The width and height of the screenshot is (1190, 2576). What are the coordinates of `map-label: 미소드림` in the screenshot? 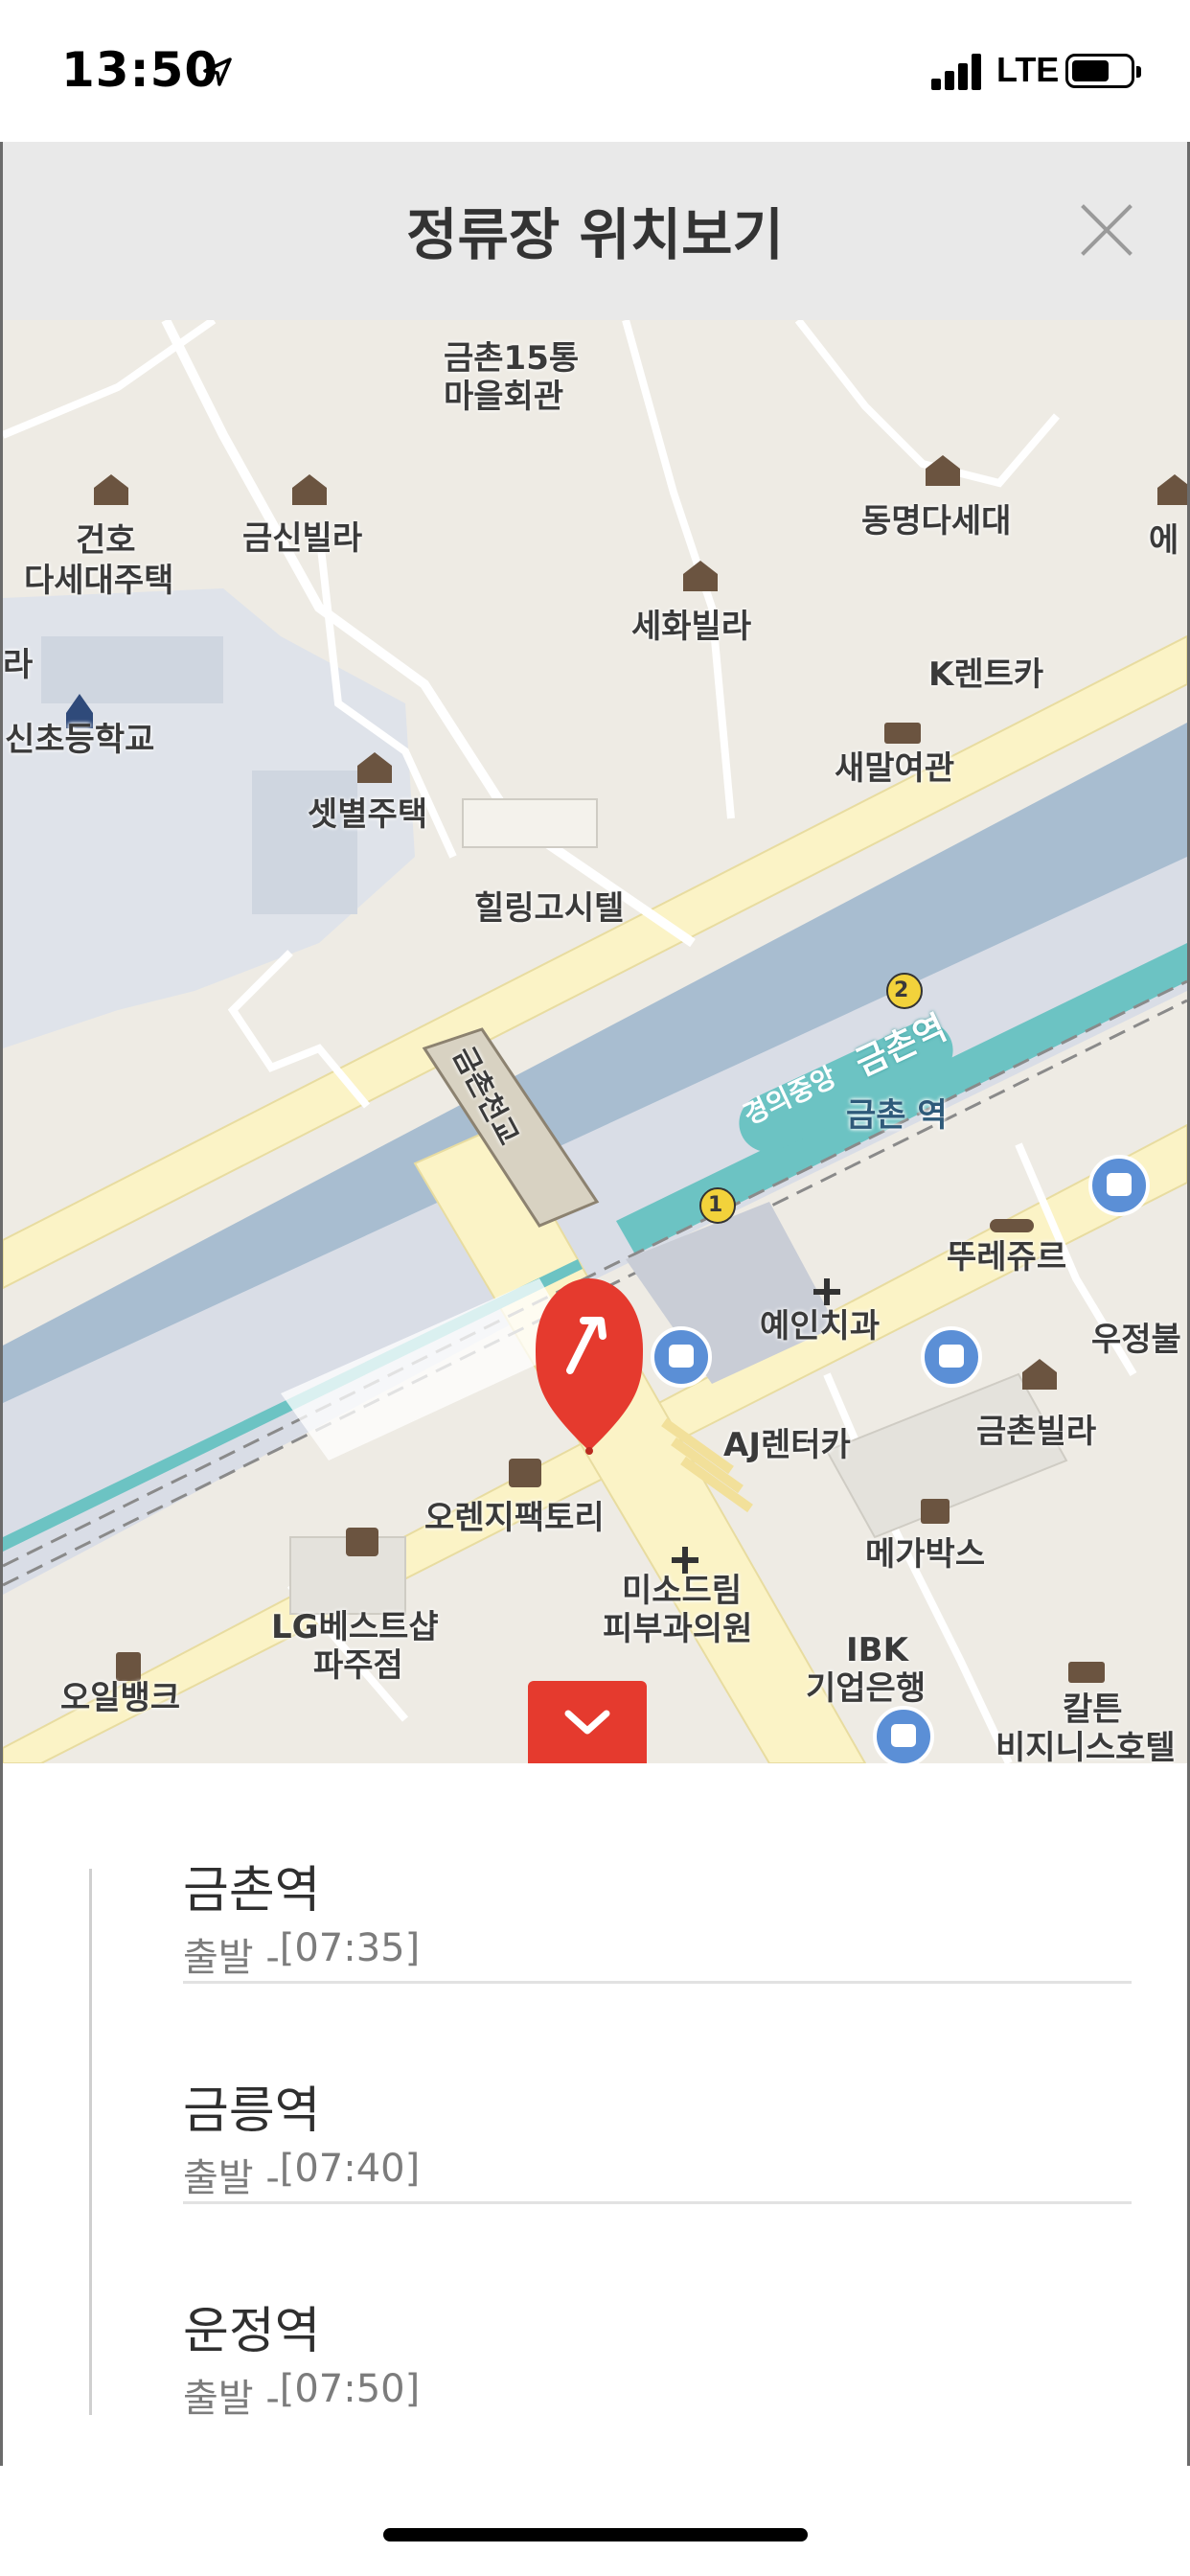 It's located at (683, 1591).